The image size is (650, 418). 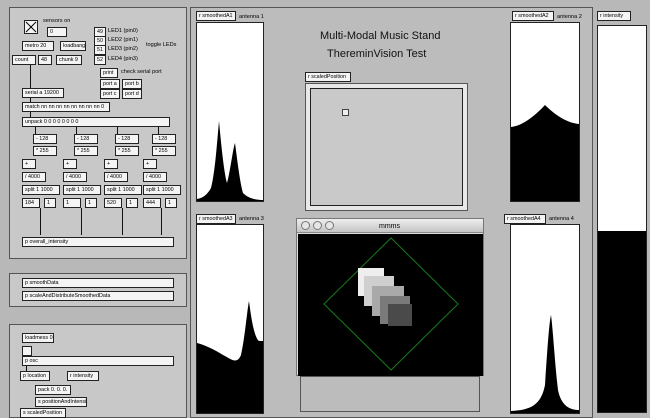 What do you see at coordinates (66, 107) in the screenshot?
I see `match-object: match nn nn nn nn nn nn nn nn 0` at bounding box center [66, 107].